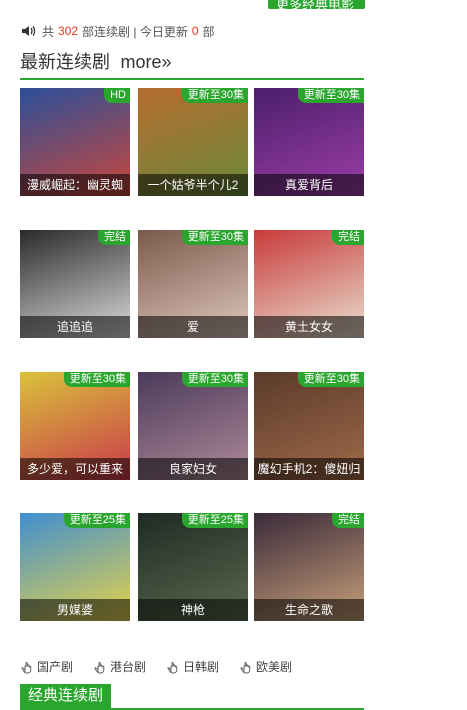 The width and height of the screenshot is (467, 710). I want to click on series-card: HD 漫威崛起：幽灵蜘, so click(75, 142).